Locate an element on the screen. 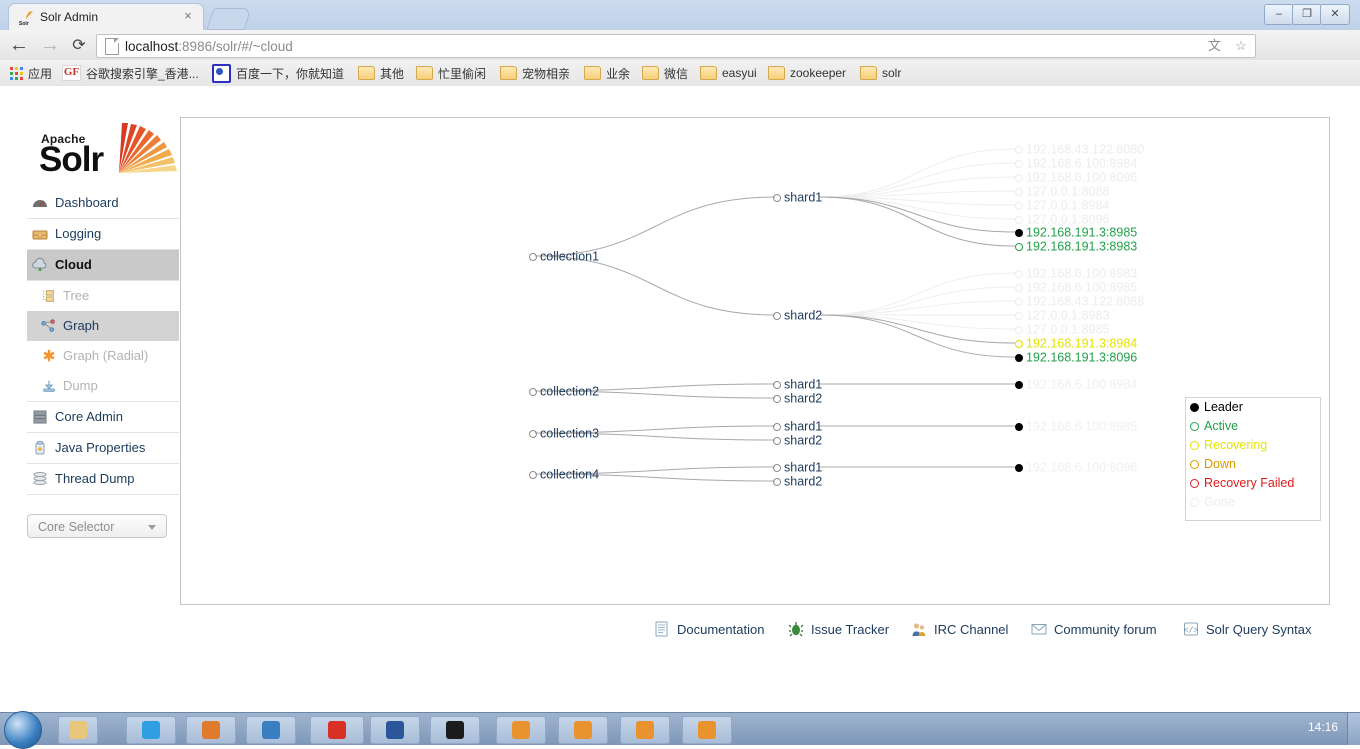 Image resolution: width=1360 pixels, height=749 pixels. bookmark-label: easyui is located at coordinates (739, 73).